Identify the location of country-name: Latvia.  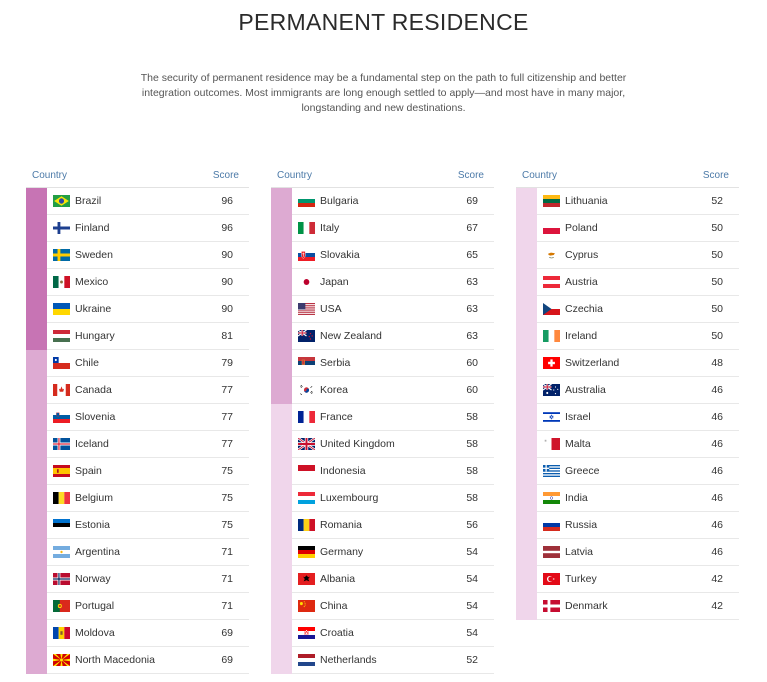
(579, 552).